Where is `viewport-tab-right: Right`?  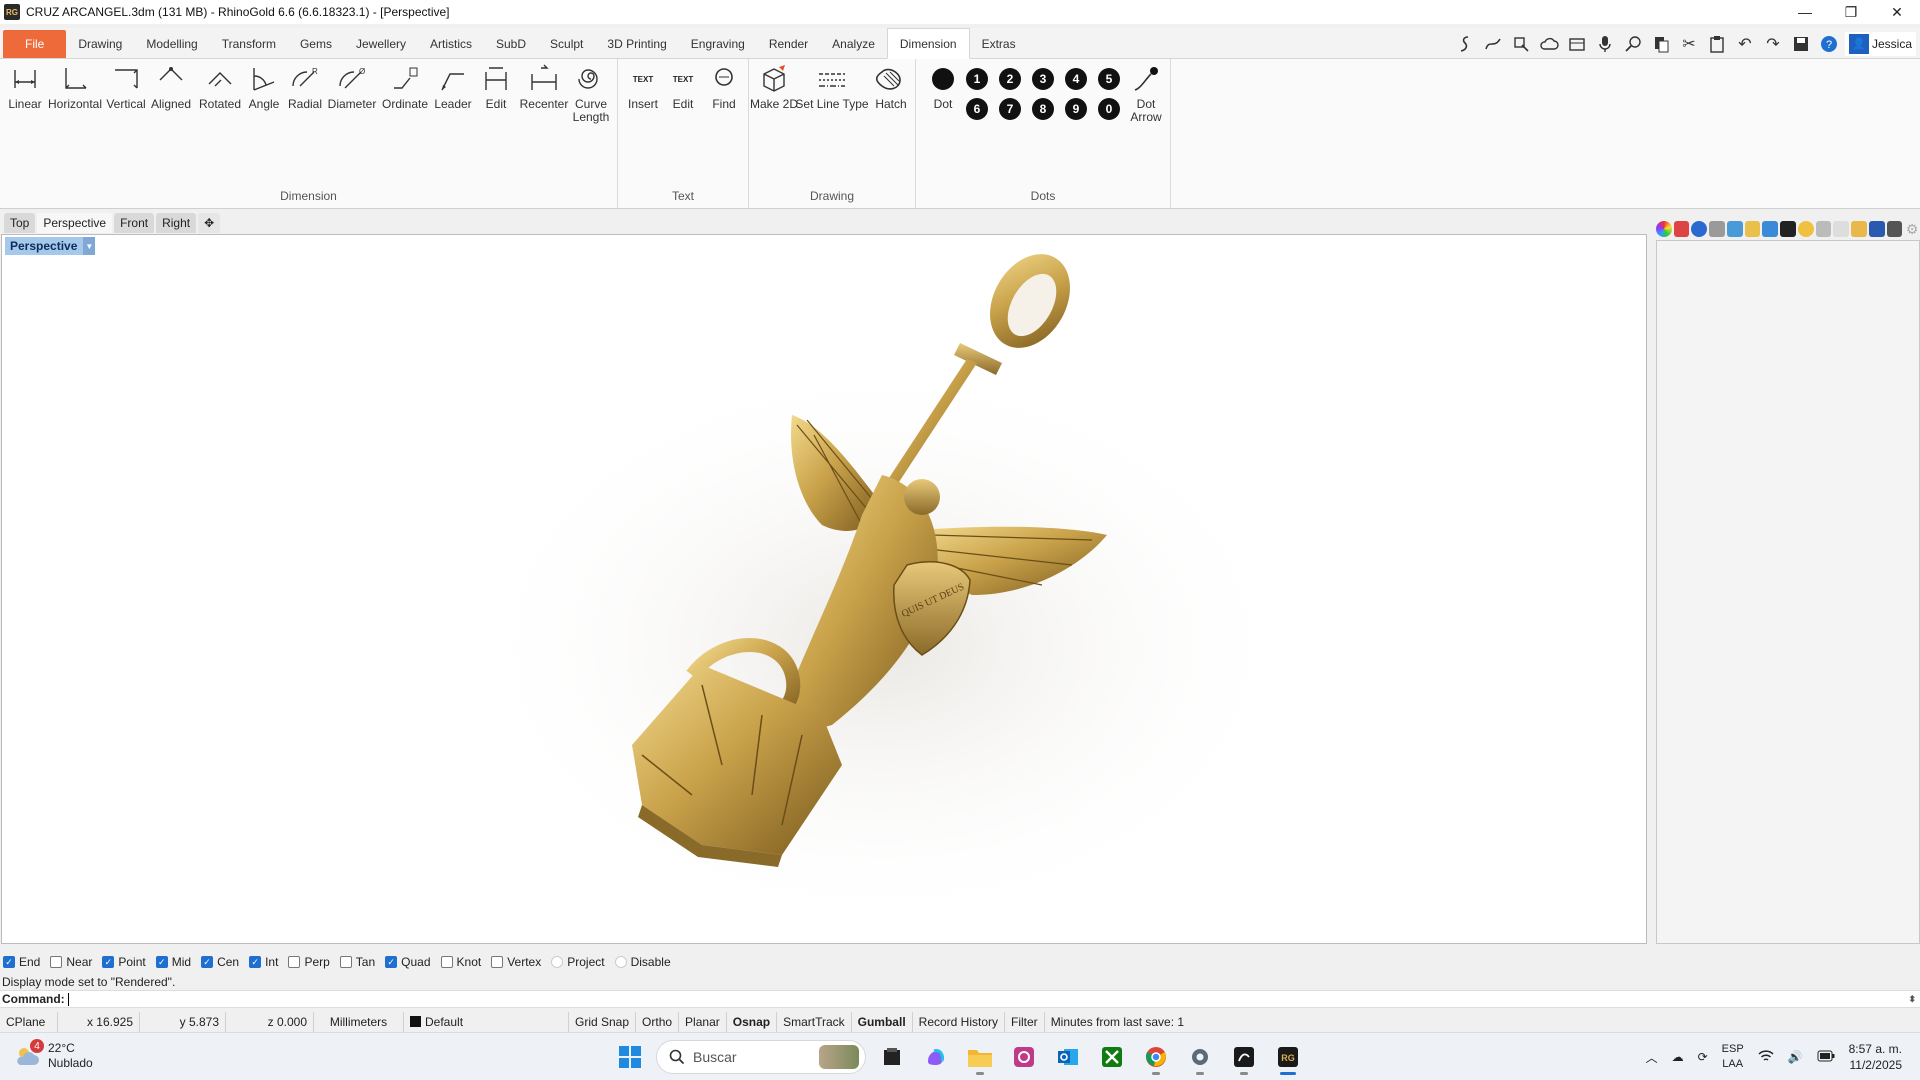 viewport-tab-right: Right is located at coordinates (176, 223).